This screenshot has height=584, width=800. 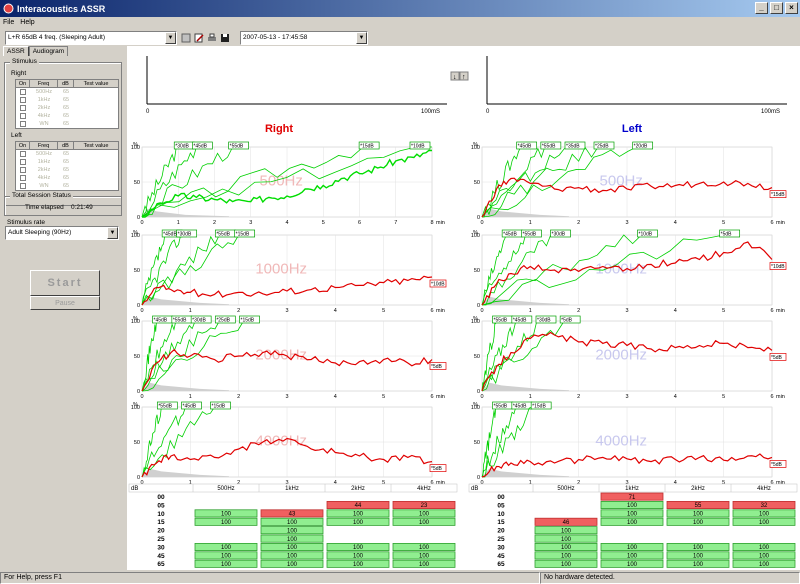 What do you see at coordinates (96, 146) in the screenshot?
I see `col-test-value: Test value` at bounding box center [96, 146].